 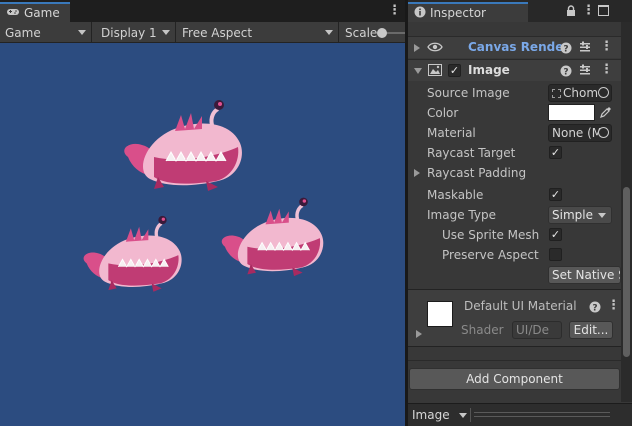 I want to click on shader-label: Shader, so click(x=482, y=330).